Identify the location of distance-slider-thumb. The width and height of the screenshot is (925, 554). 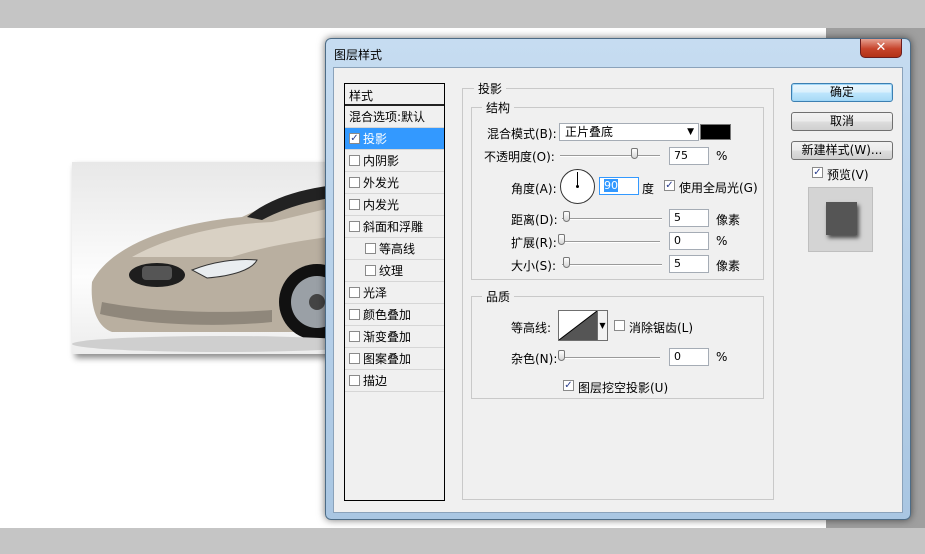
(566, 216).